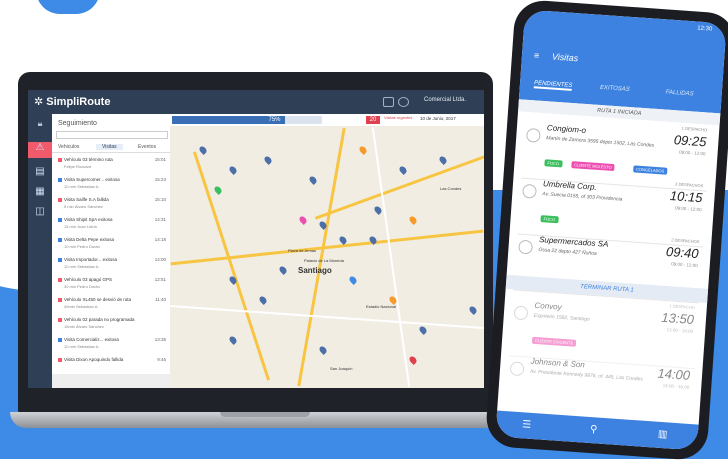 The image size is (728, 461). Describe the element at coordinates (302, 250) in the screenshot. I see `map-label-center: Plaza de Armas` at that location.